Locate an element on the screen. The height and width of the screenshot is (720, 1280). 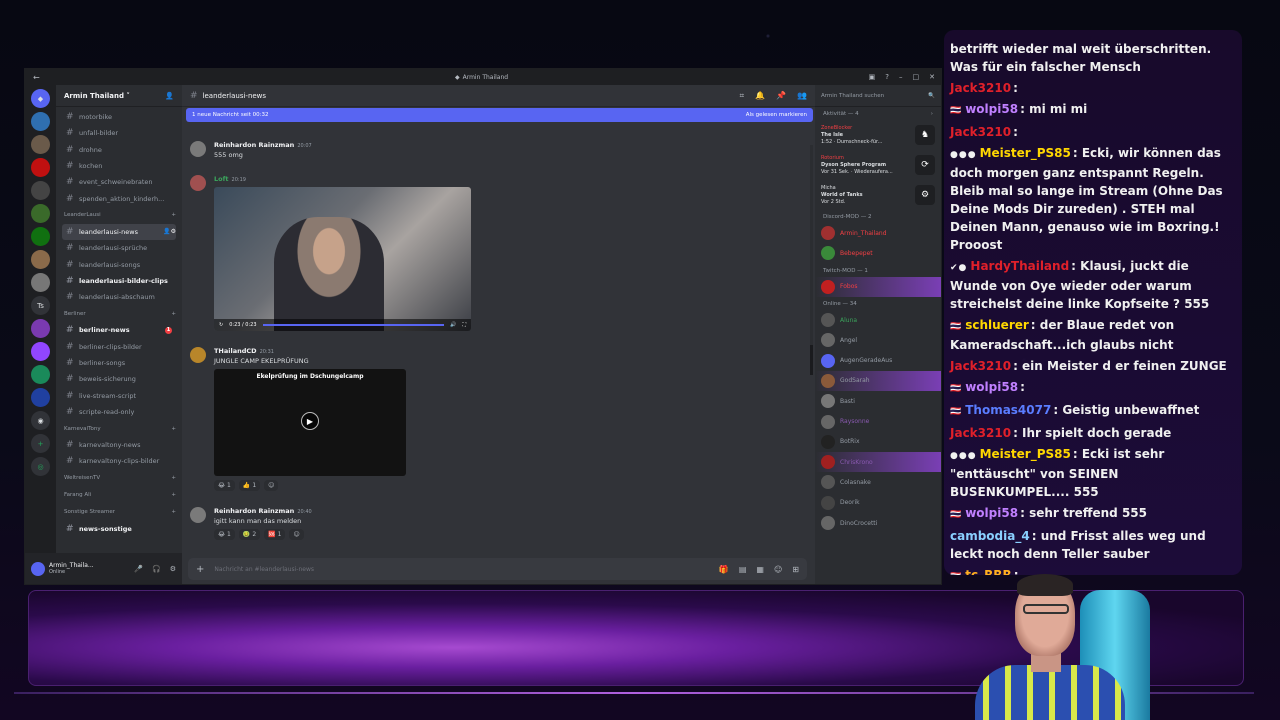
threads-icon: ⌗ is located at coordinates (742, 96).